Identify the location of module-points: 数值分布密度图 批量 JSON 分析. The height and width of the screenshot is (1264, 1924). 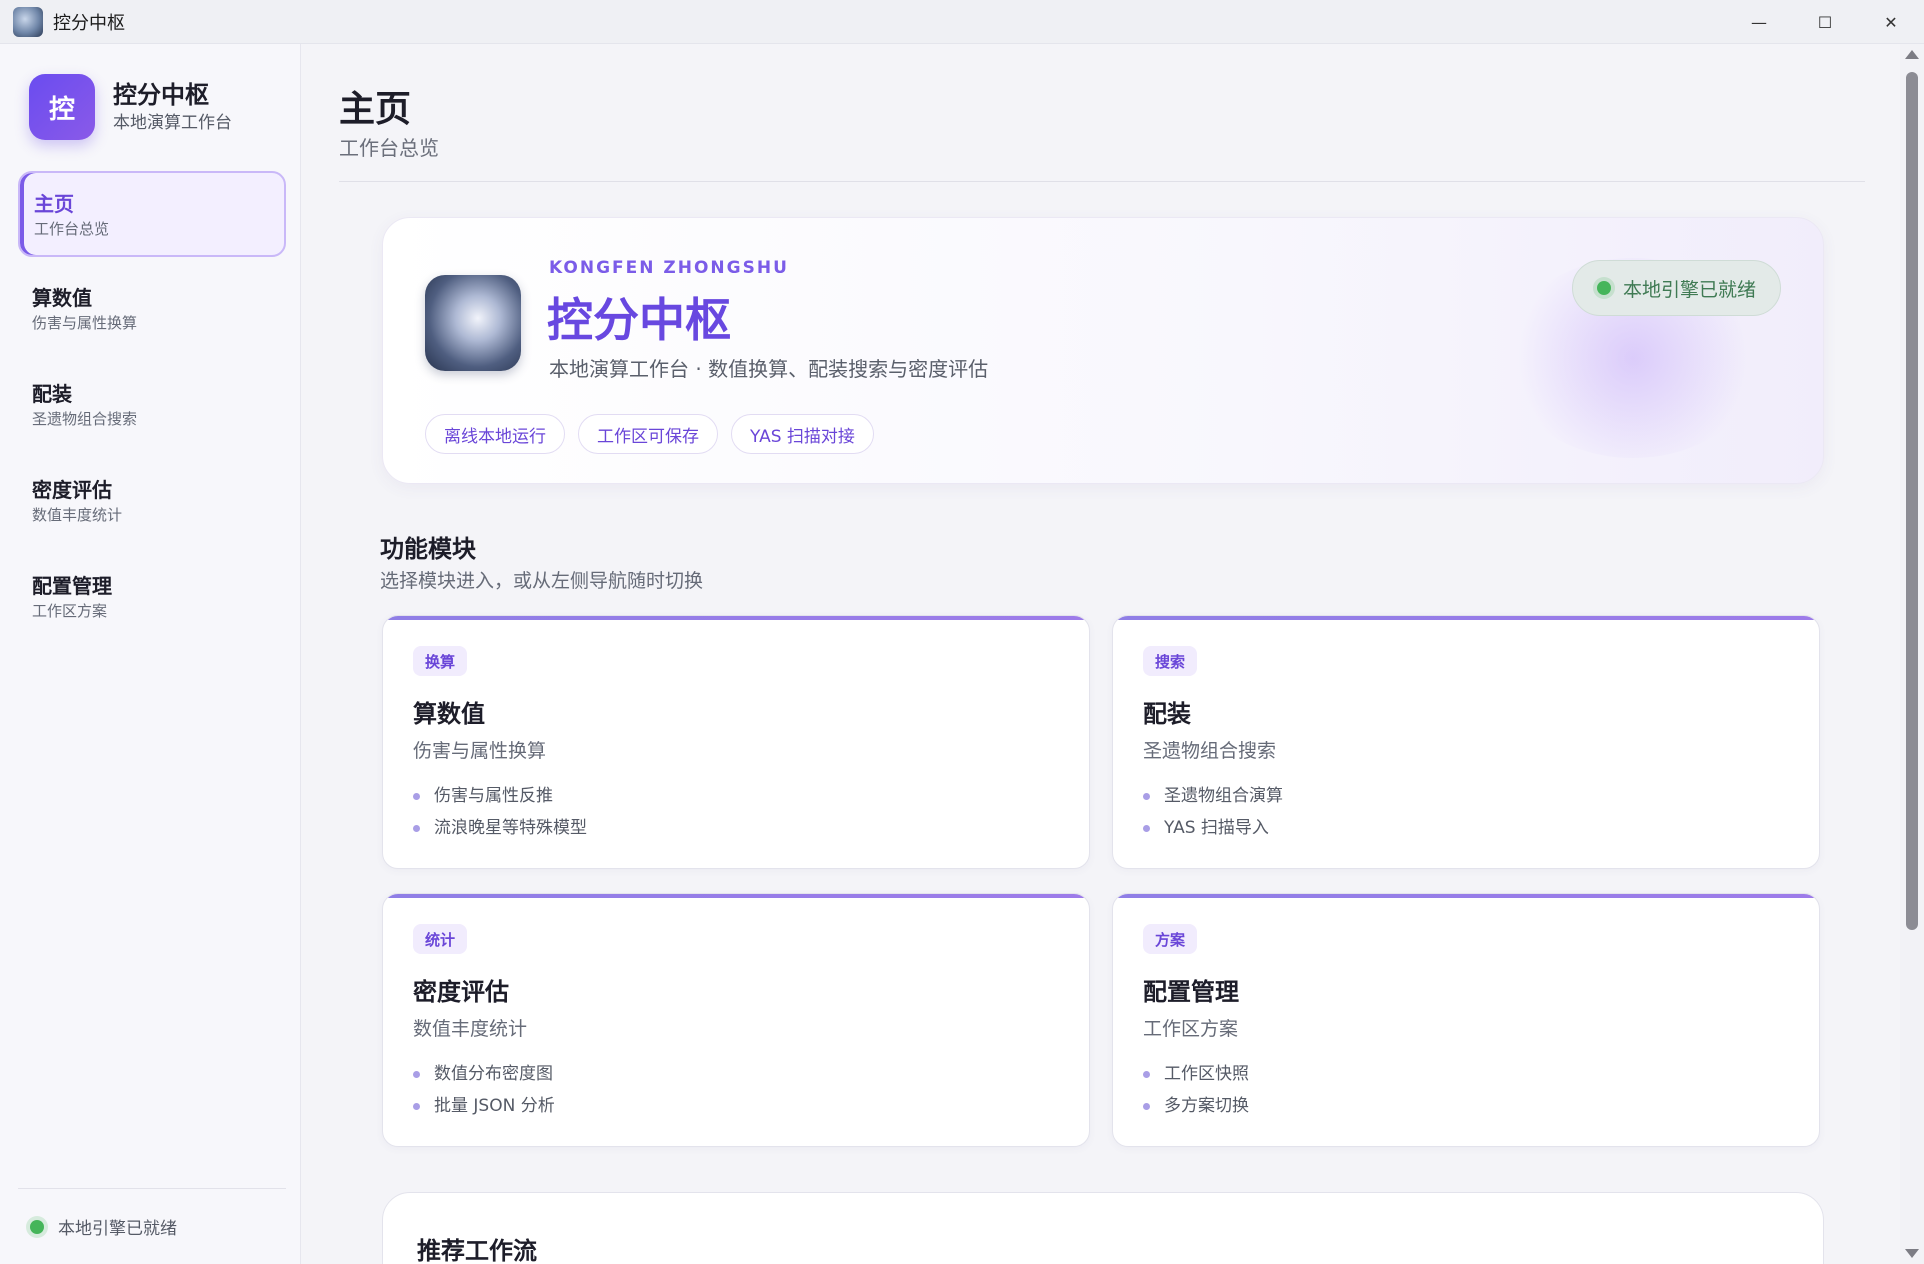
(484, 1090).